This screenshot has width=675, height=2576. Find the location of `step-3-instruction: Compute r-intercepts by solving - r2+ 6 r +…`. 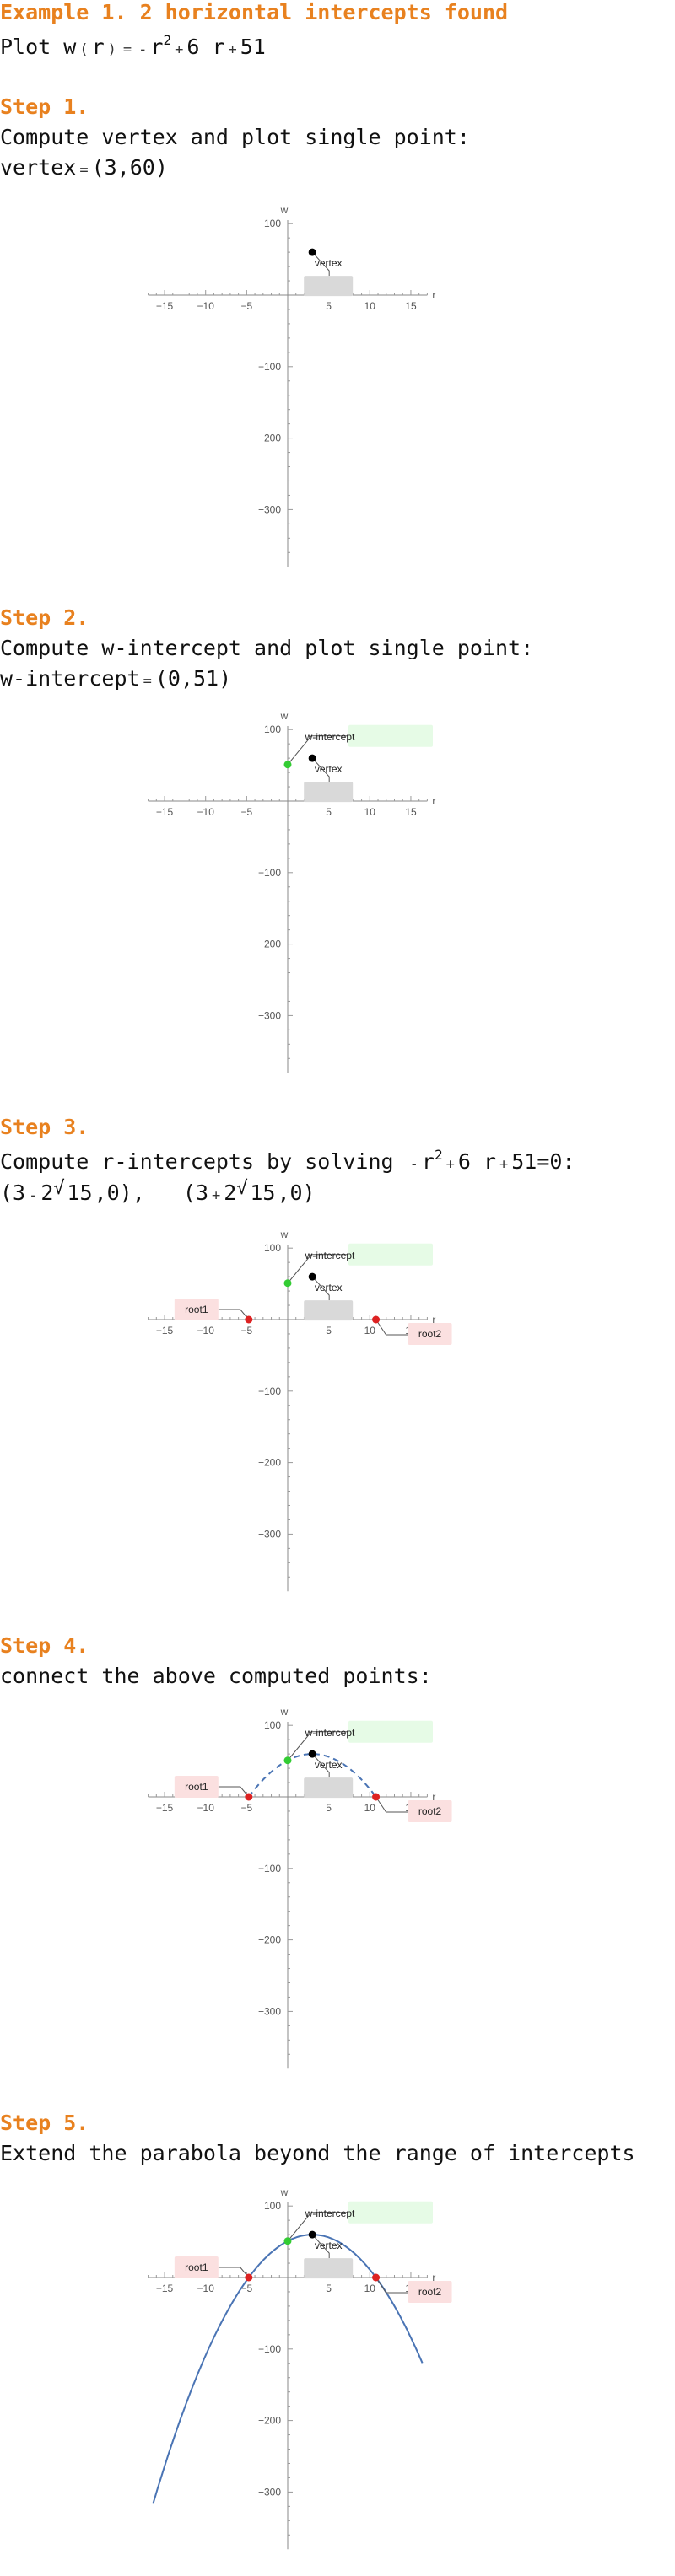

step-3-instruction: Compute r-intercepts by solving - r2+ 6 r +… is located at coordinates (287, 1160).